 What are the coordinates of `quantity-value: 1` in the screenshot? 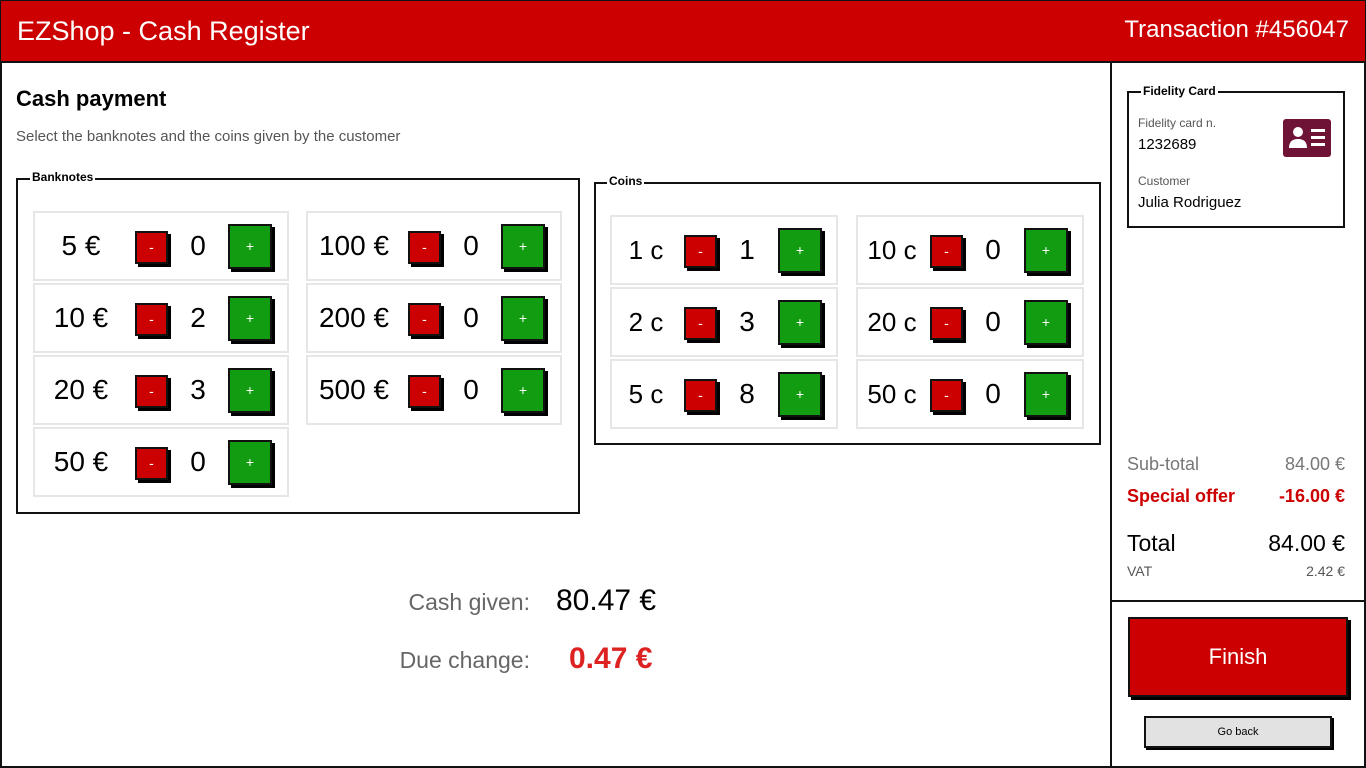 It's located at (747, 249).